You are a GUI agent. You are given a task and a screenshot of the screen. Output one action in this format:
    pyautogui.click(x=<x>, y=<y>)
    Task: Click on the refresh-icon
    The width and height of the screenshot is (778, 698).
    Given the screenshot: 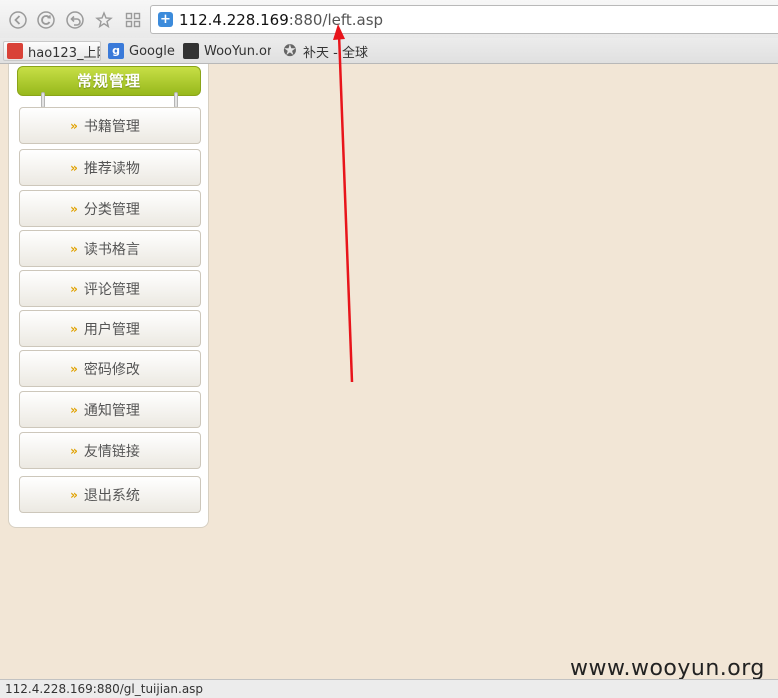 What is the action you would take?
    pyautogui.click(x=46, y=20)
    